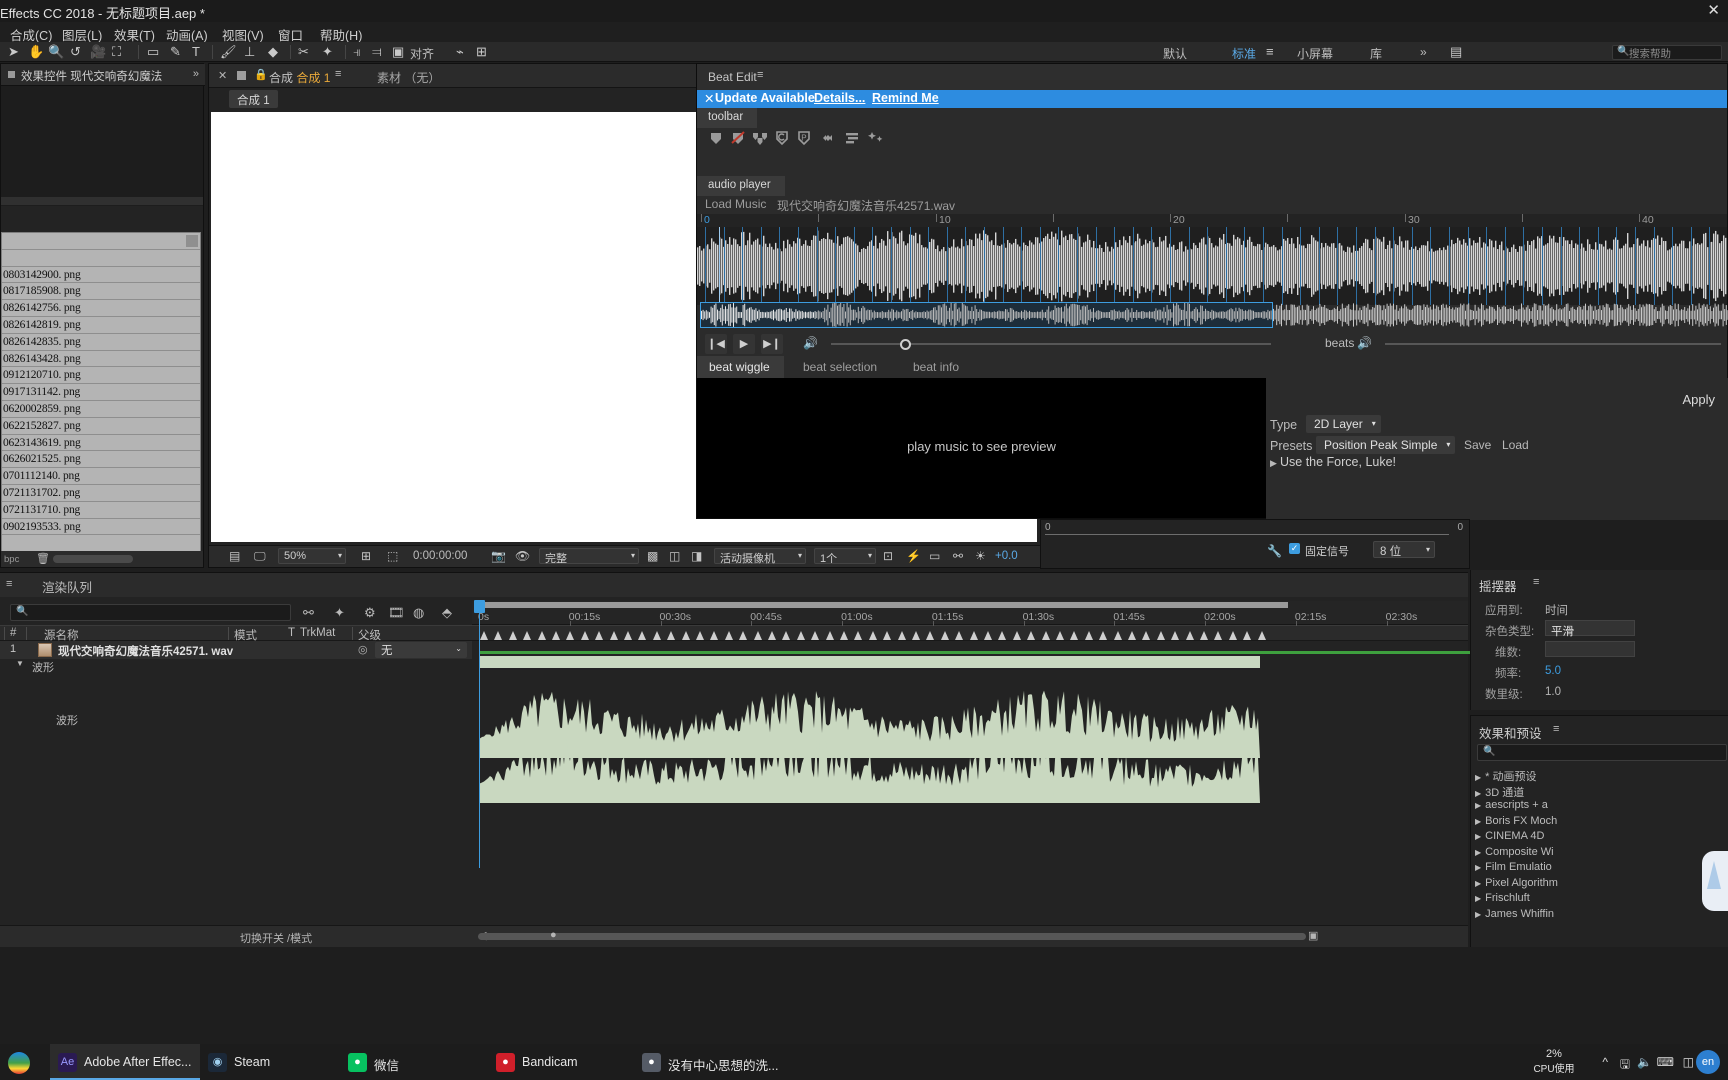 This screenshot has width=1728, height=1080. I want to click on motion-blur-icon: ⚙, so click(370, 613).